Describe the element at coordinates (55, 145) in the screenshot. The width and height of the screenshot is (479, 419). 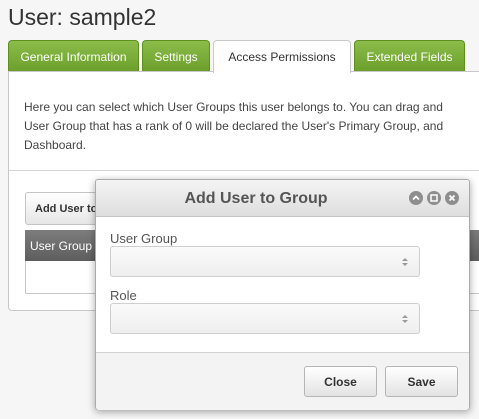
I see `intro-line: Dashboard.` at that location.